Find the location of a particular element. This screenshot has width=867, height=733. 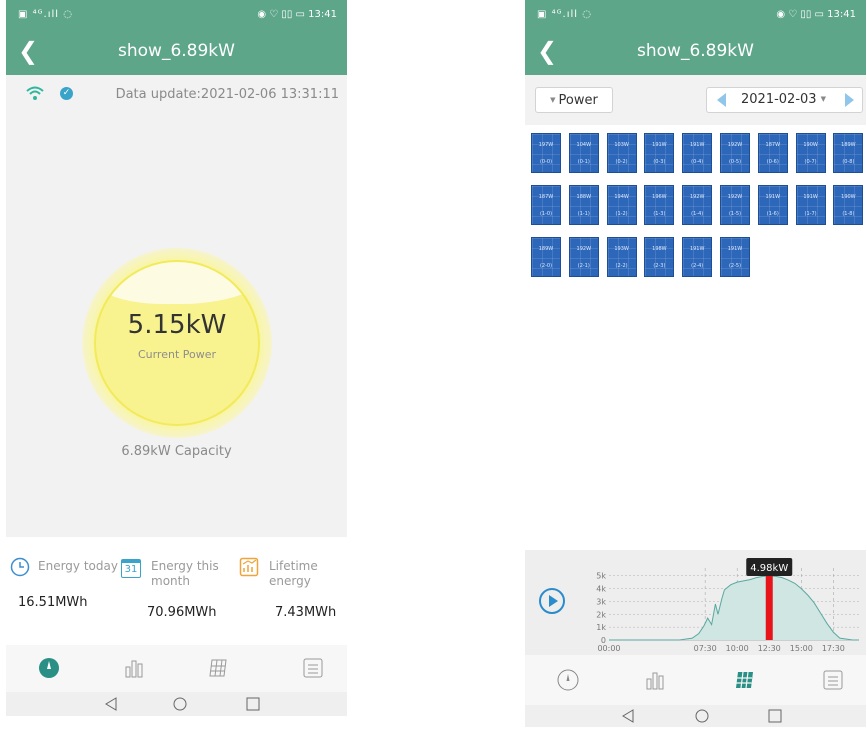

next-date-icon is located at coordinates (849, 100).